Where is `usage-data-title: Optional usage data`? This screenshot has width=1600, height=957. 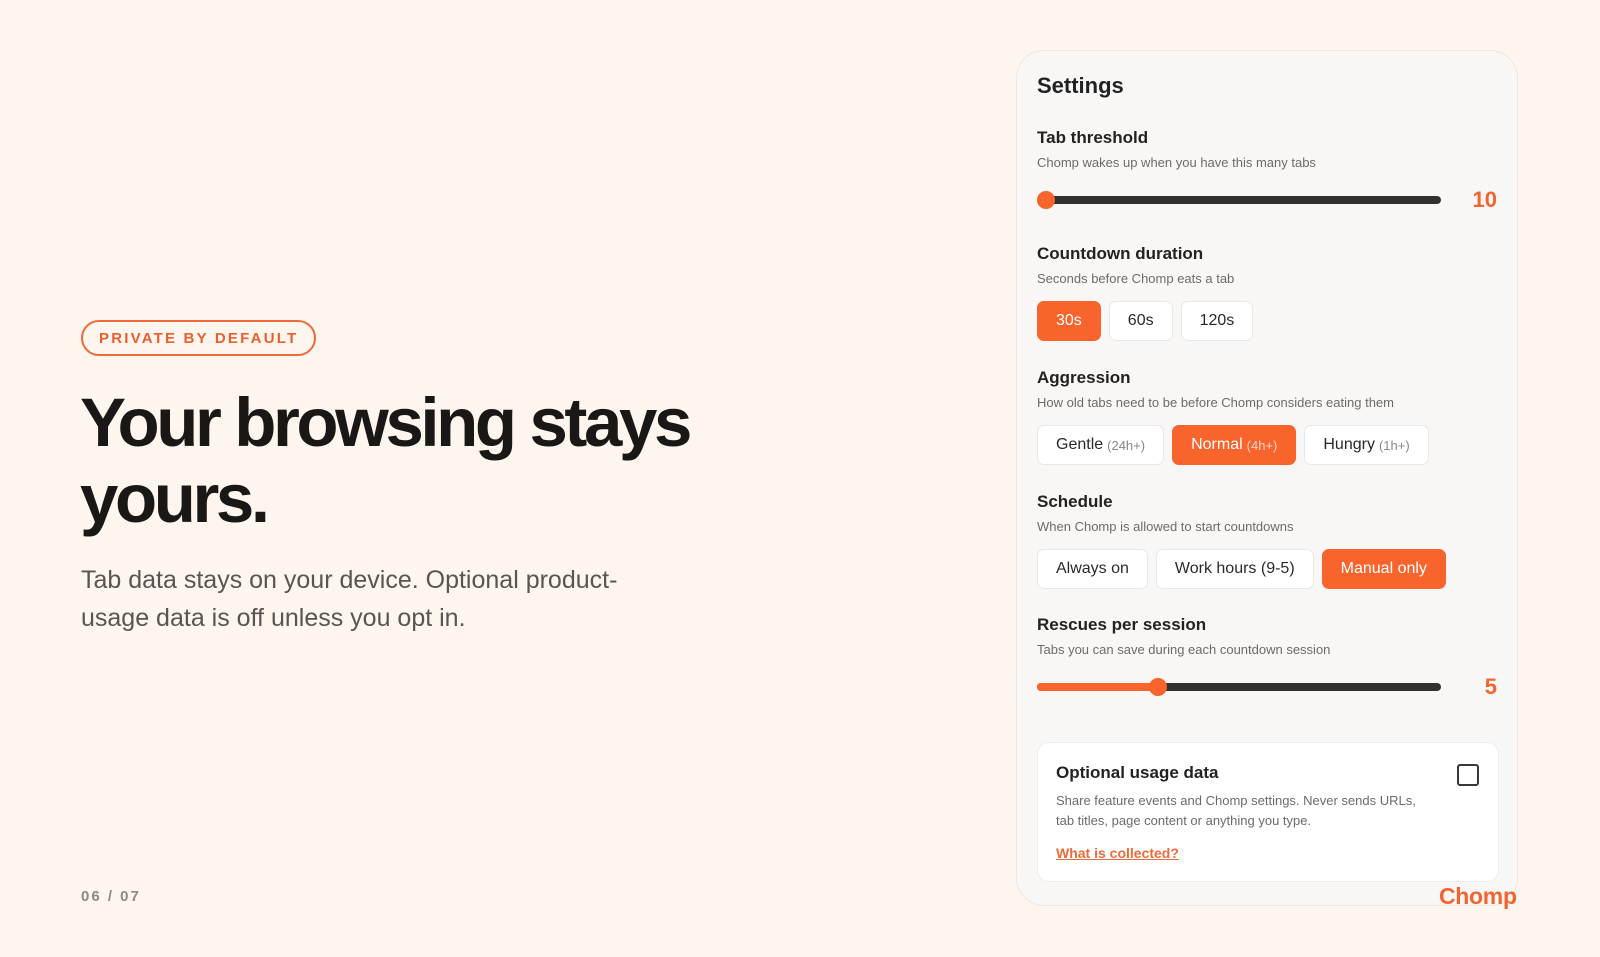
usage-data-title: Optional usage data is located at coordinates (1137, 772).